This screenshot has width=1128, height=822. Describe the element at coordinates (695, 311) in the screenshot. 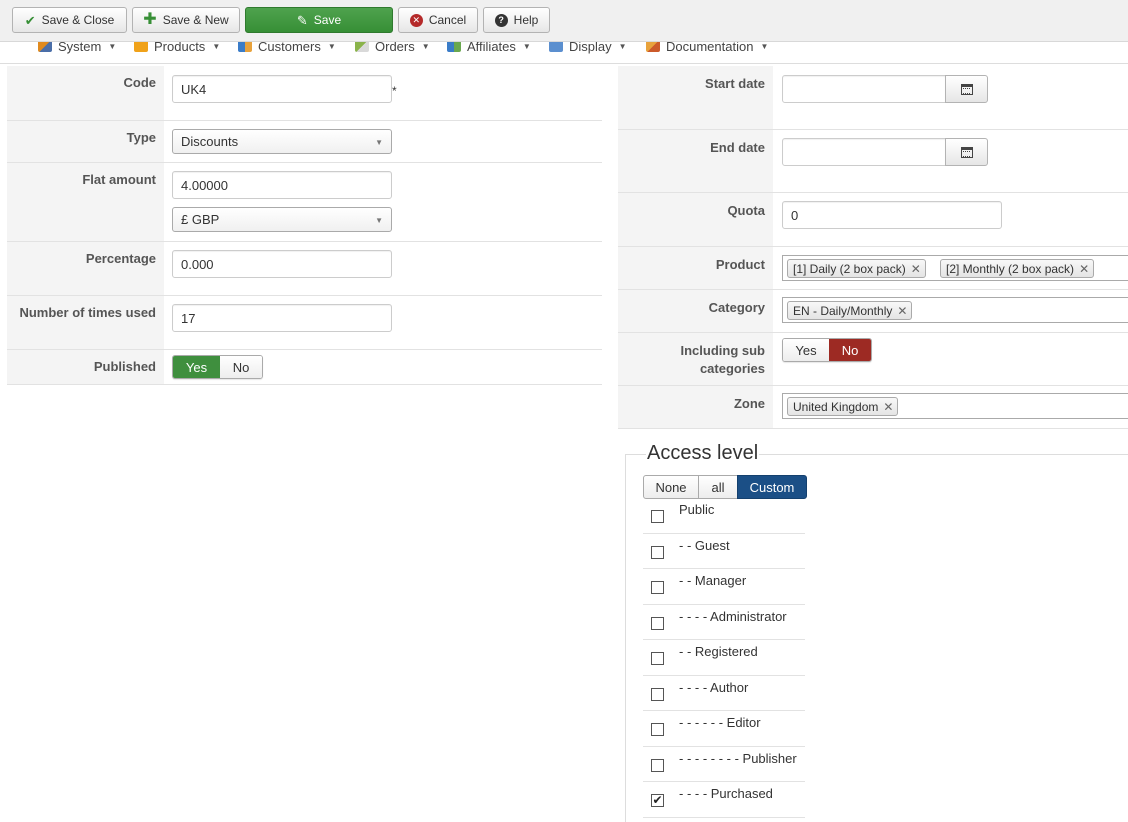

I see `category-label: Category` at that location.